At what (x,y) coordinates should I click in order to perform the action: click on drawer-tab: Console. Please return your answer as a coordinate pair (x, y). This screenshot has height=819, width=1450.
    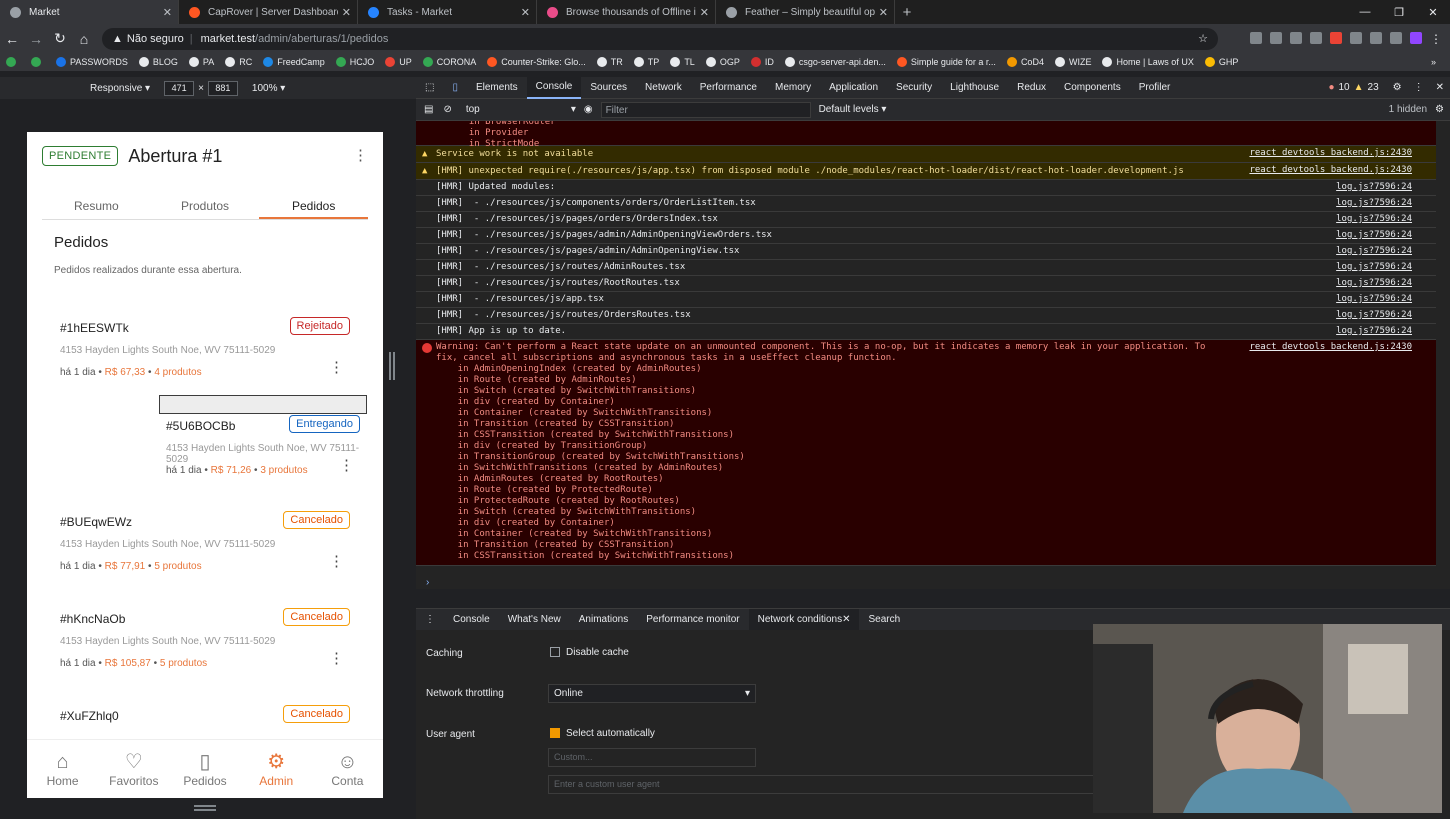
    Looking at the image, I should click on (471, 620).